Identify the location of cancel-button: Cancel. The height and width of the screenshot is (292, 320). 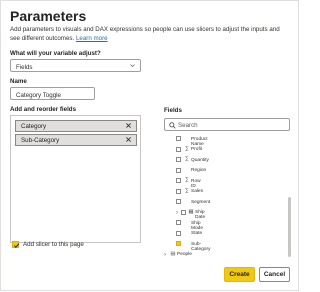
(274, 274).